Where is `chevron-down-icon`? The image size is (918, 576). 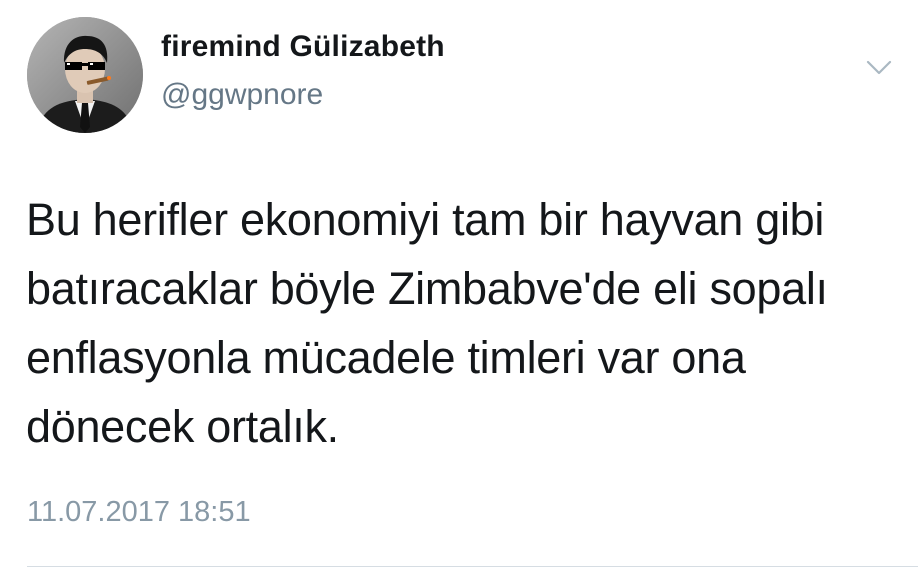 chevron-down-icon is located at coordinates (879, 68).